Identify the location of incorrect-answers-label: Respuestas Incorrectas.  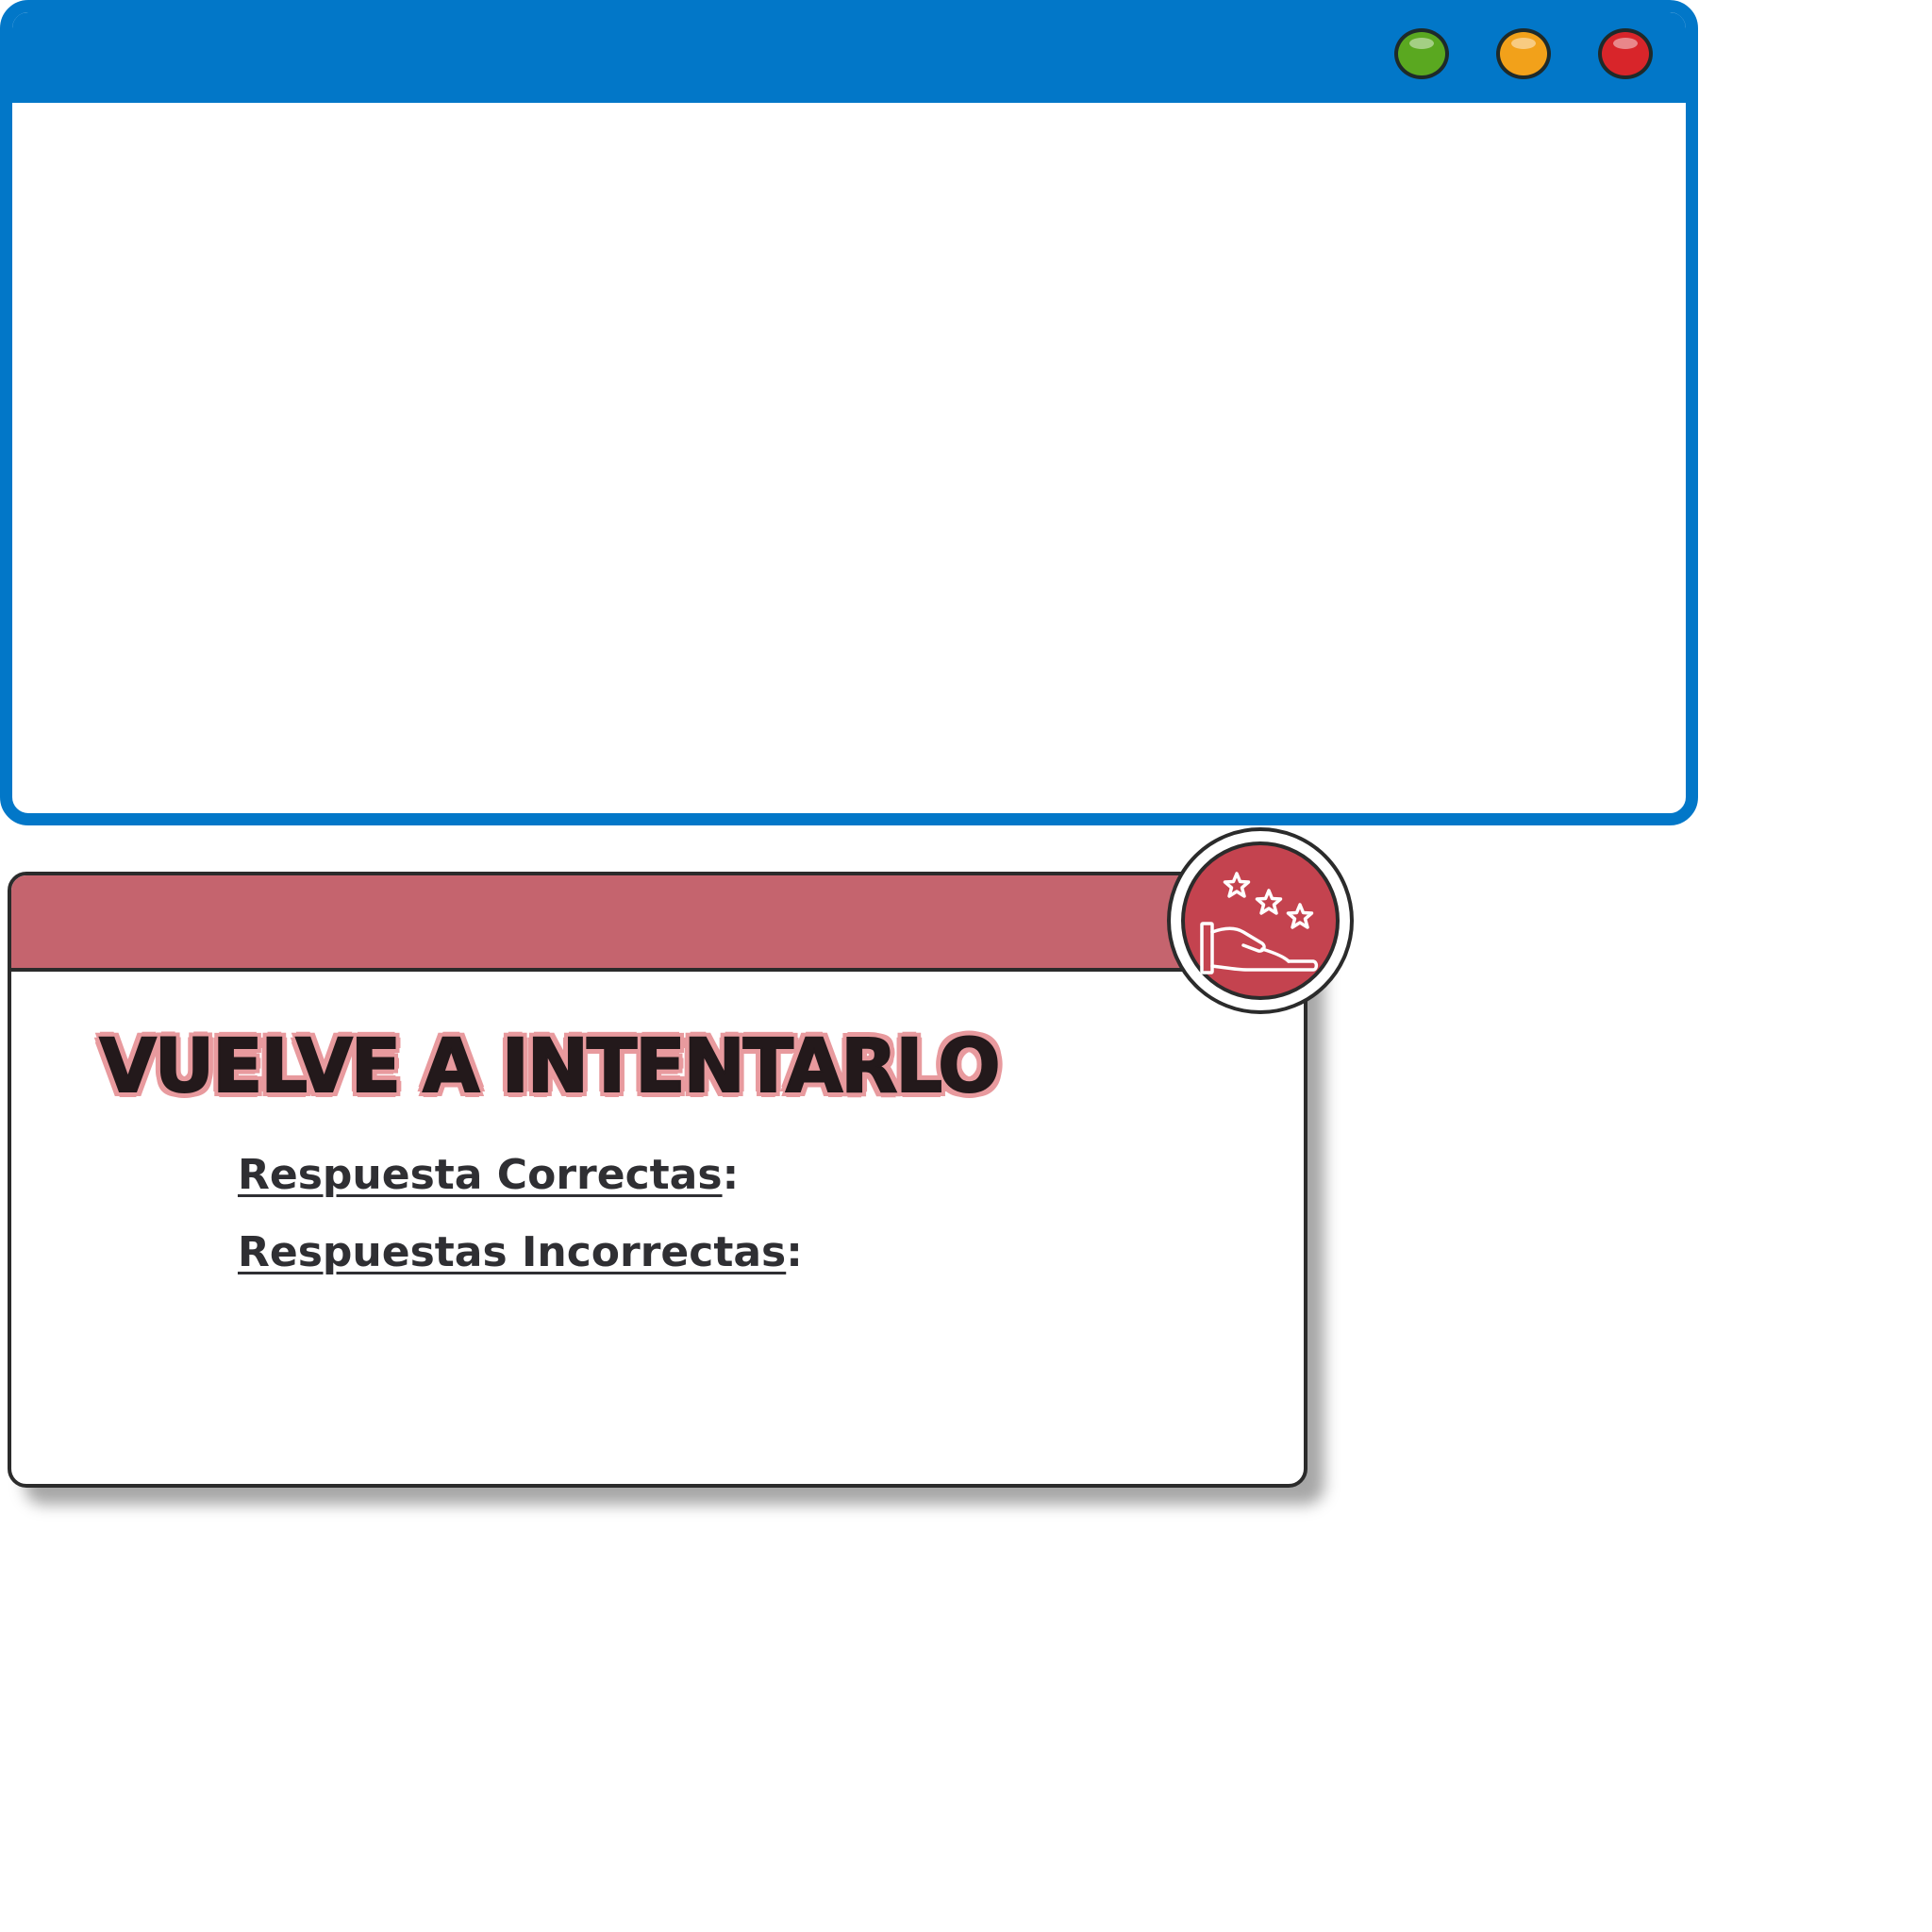
(512, 1252).